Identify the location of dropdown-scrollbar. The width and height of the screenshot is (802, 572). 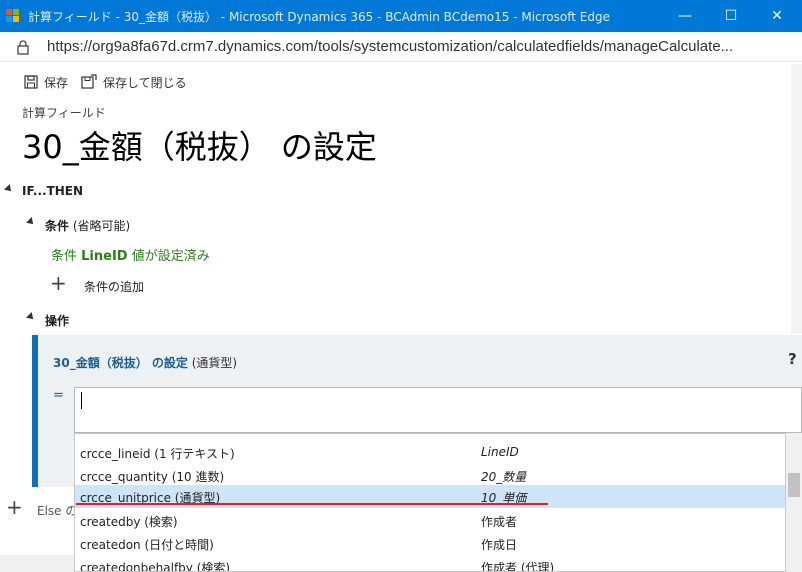
(794, 502).